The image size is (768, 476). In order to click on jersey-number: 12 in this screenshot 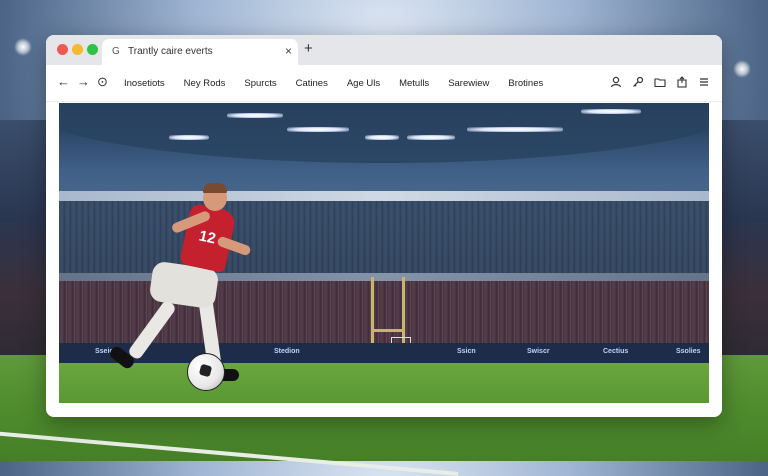, I will do `click(207, 237)`.